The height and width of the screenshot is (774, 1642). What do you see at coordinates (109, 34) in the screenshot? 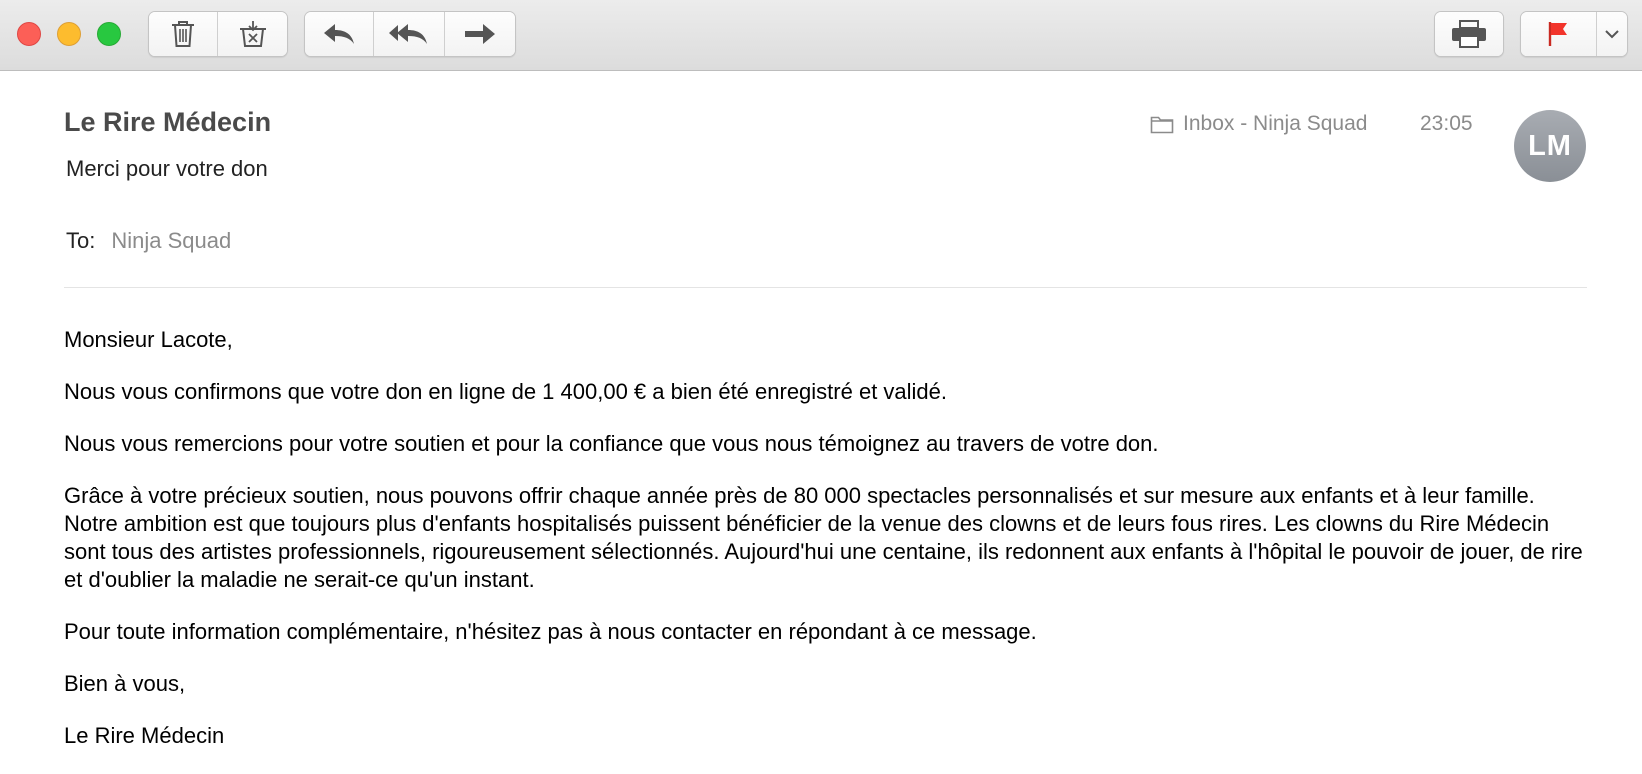
I see `zoom-window-button` at bounding box center [109, 34].